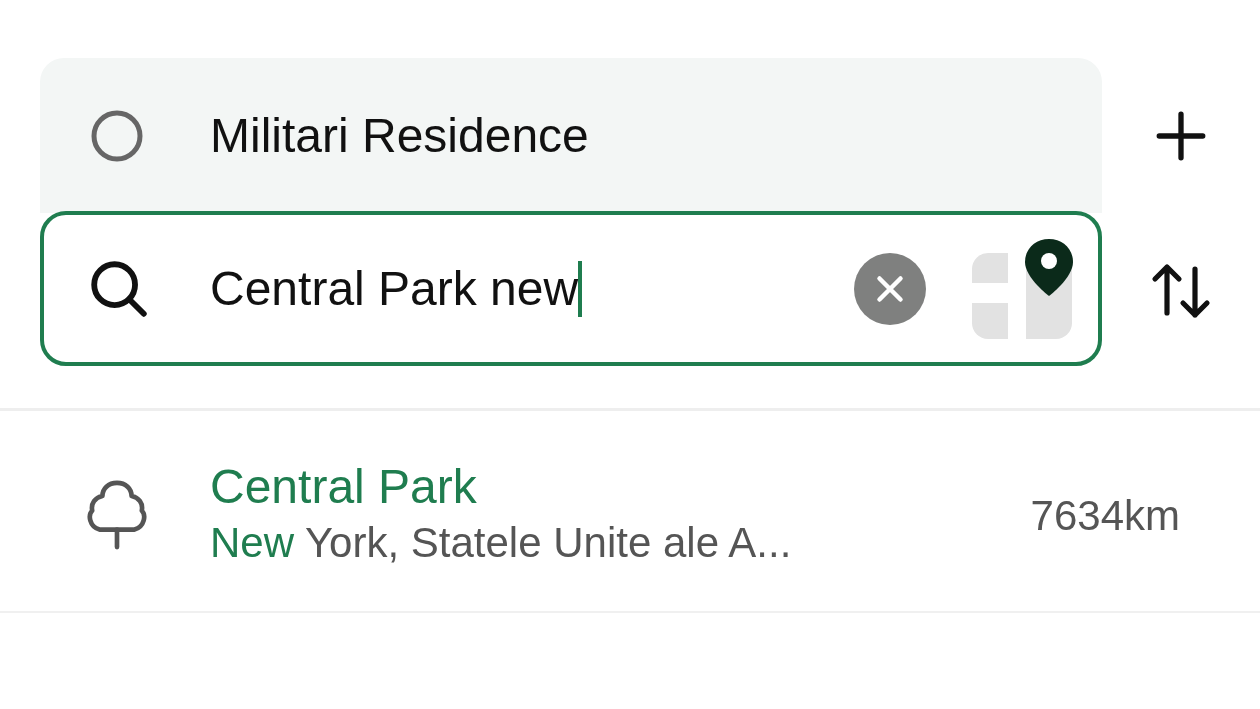  What do you see at coordinates (620, 487) in the screenshot?
I see `result-title: Central Park` at bounding box center [620, 487].